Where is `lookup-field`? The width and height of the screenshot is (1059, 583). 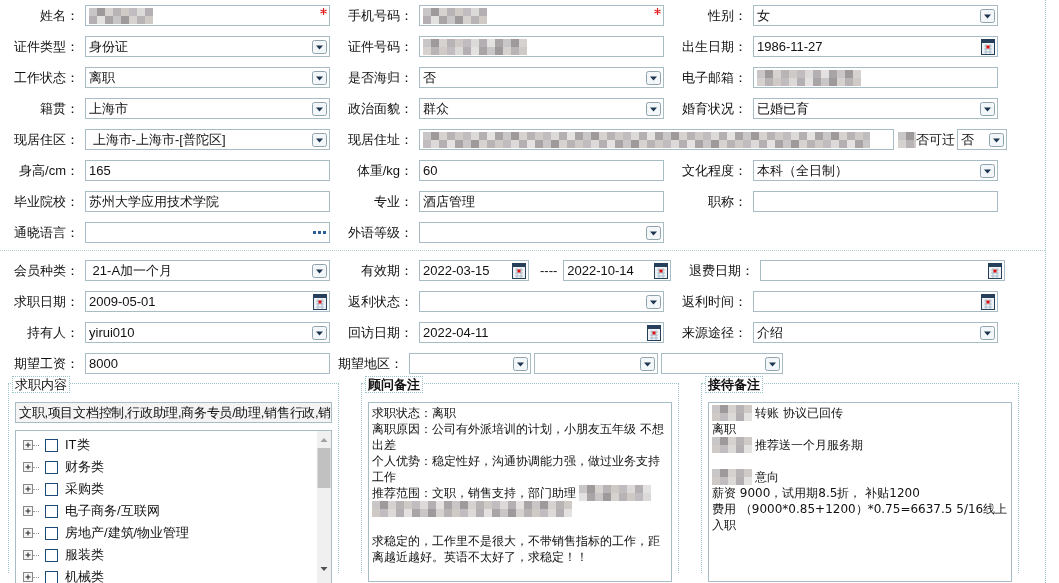 lookup-field is located at coordinates (207, 232).